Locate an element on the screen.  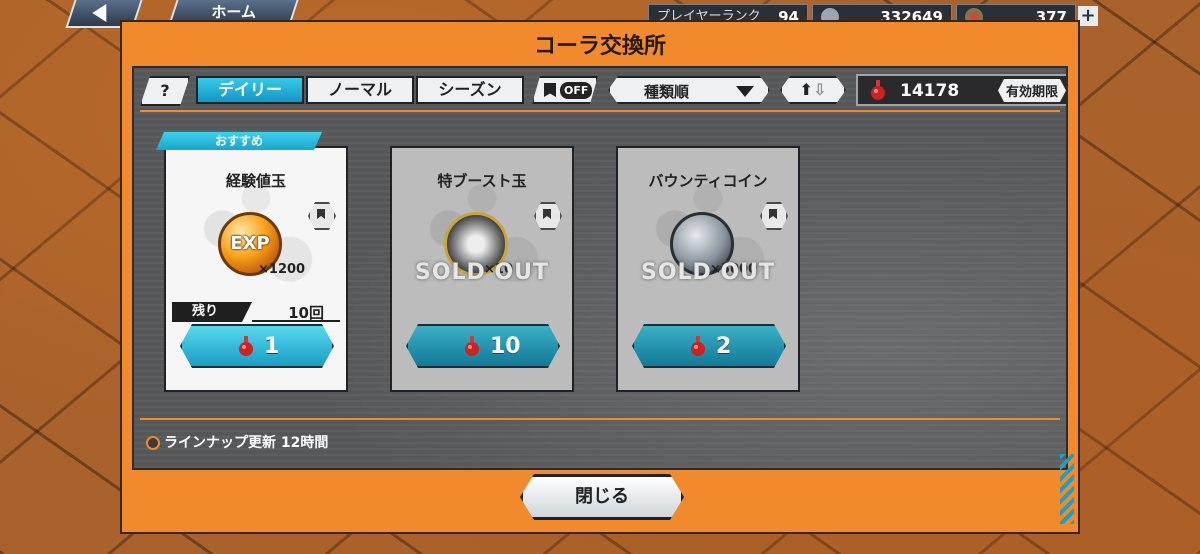
buy-button: 1 is located at coordinates (257, 346).